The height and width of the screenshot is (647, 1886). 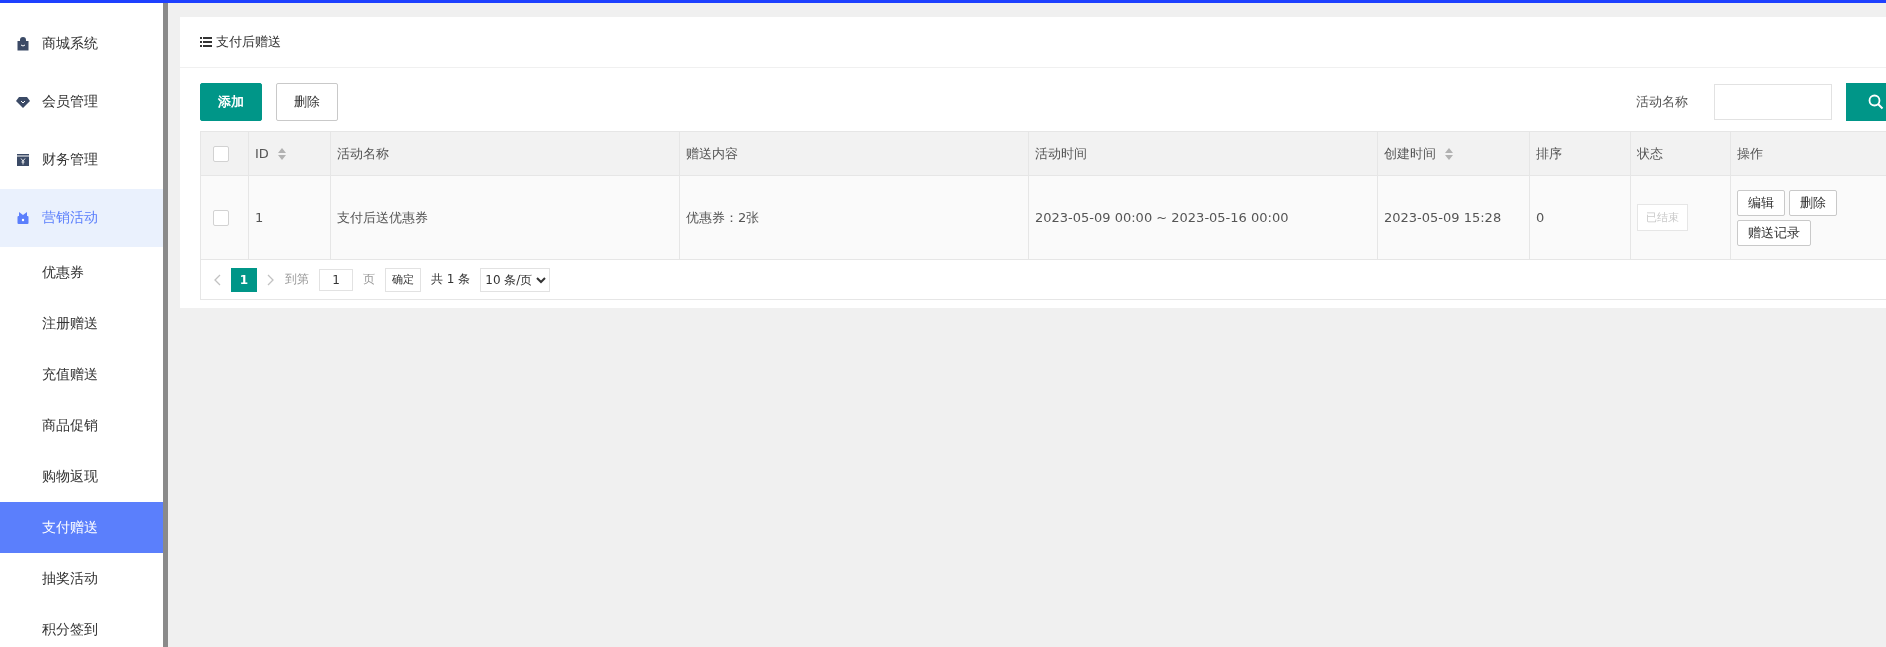 I want to click on sidebar-subitem: 商品促销, so click(x=81, y=425).